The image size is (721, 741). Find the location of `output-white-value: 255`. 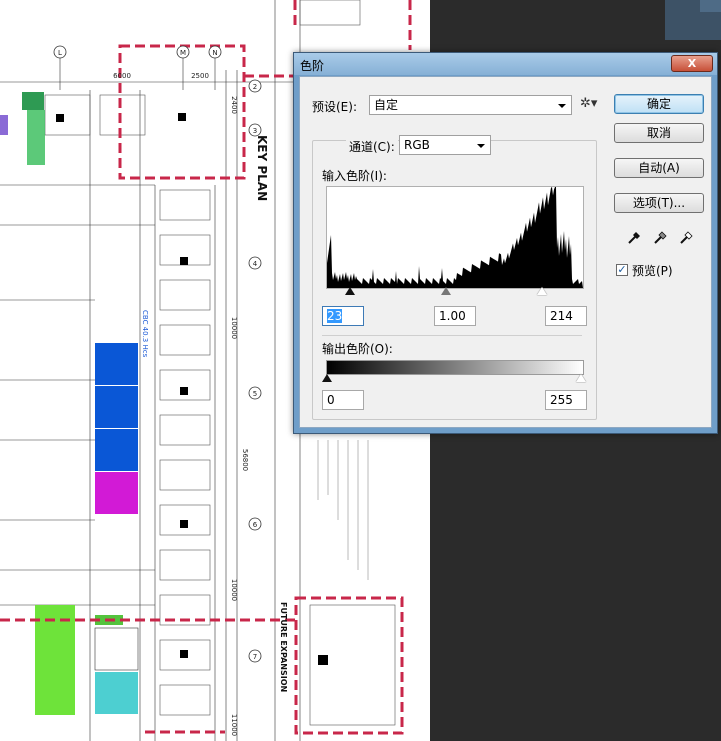

output-white-value: 255 is located at coordinates (561, 400).